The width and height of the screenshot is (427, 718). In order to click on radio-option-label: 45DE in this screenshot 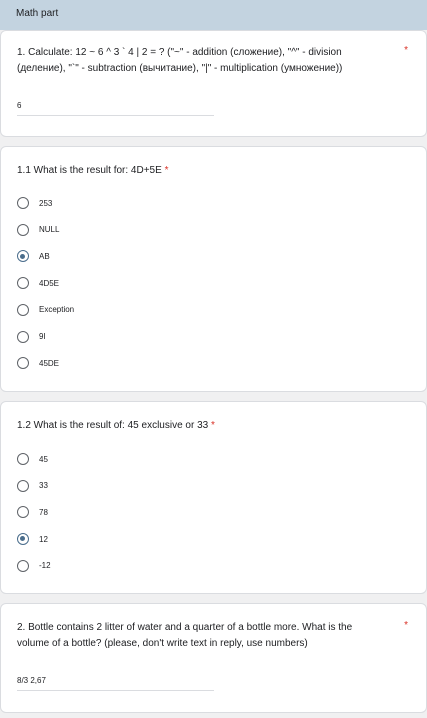, I will do `click(49, 363)`.